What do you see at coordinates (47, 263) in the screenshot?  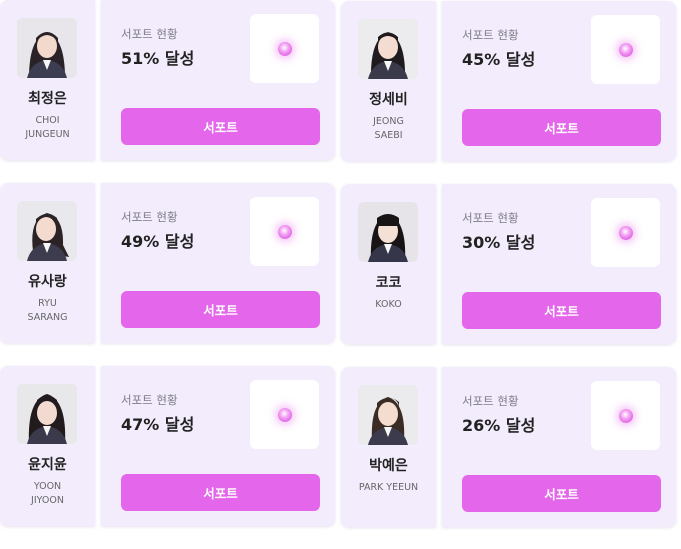 I see `member-profile: 유사랑 RYU SARANG` at bounding box center [47, 263].